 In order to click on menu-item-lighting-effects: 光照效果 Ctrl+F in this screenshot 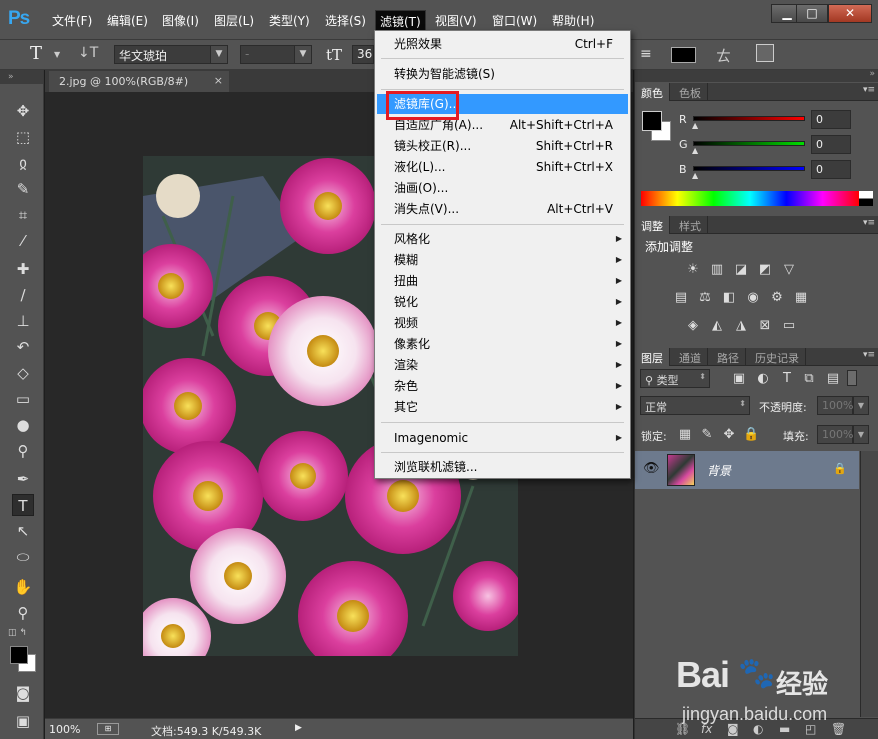, I will do `click(502, 44)`.